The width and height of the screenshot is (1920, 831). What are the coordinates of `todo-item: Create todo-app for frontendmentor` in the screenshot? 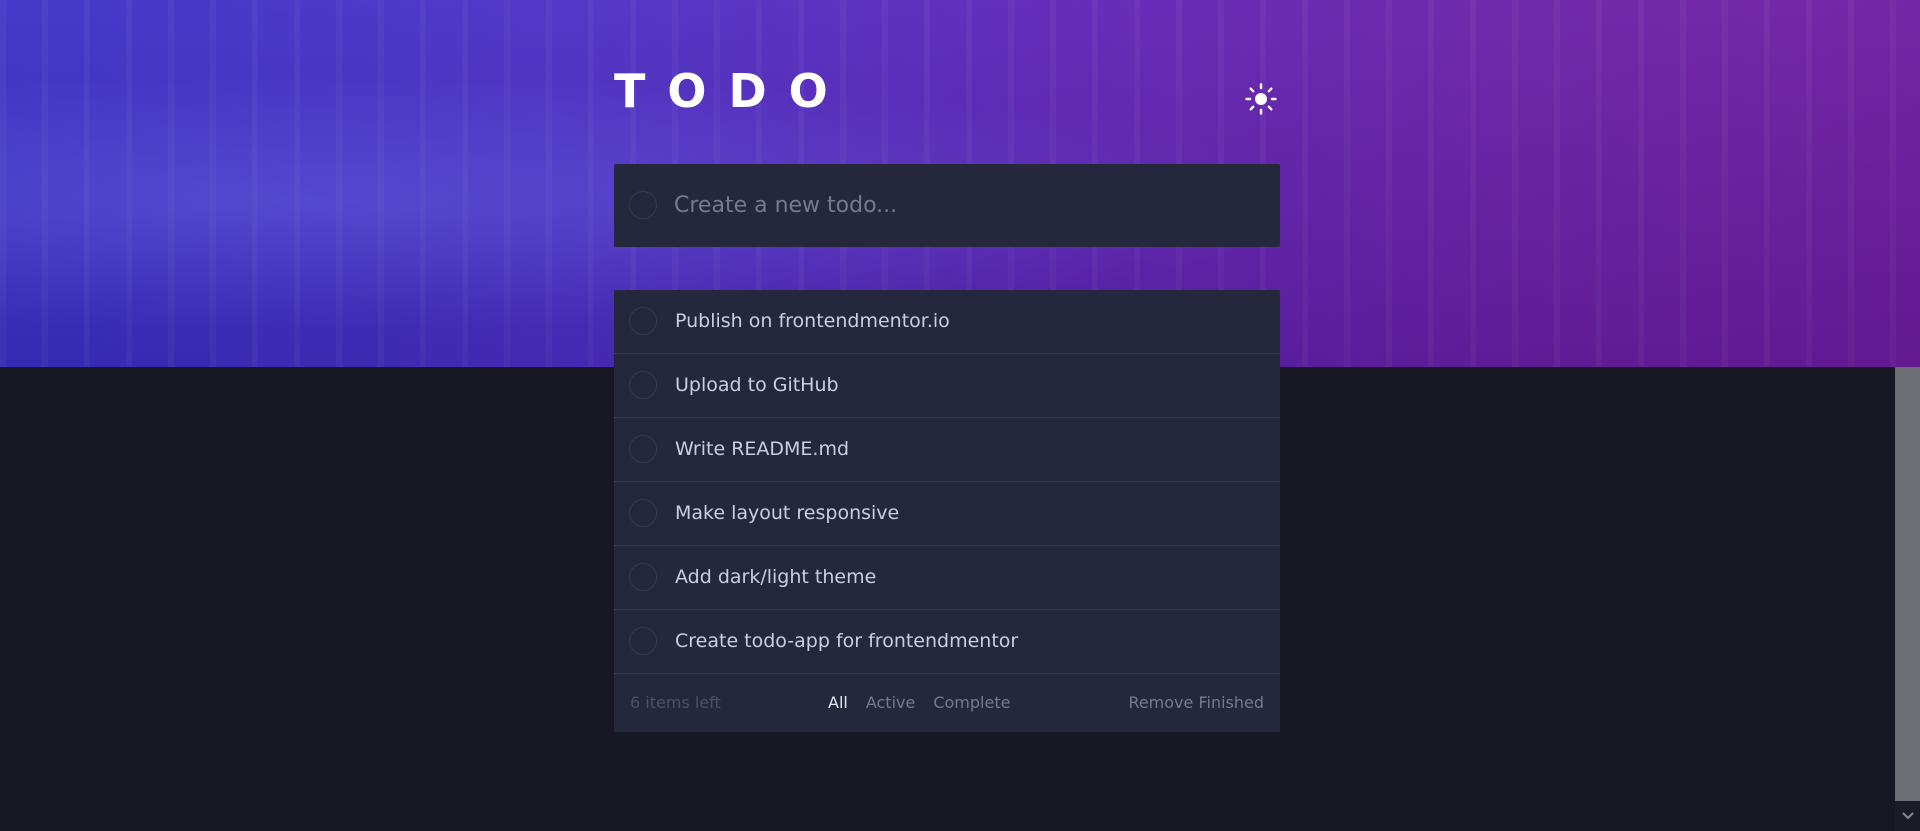 It's located at (947, 642).